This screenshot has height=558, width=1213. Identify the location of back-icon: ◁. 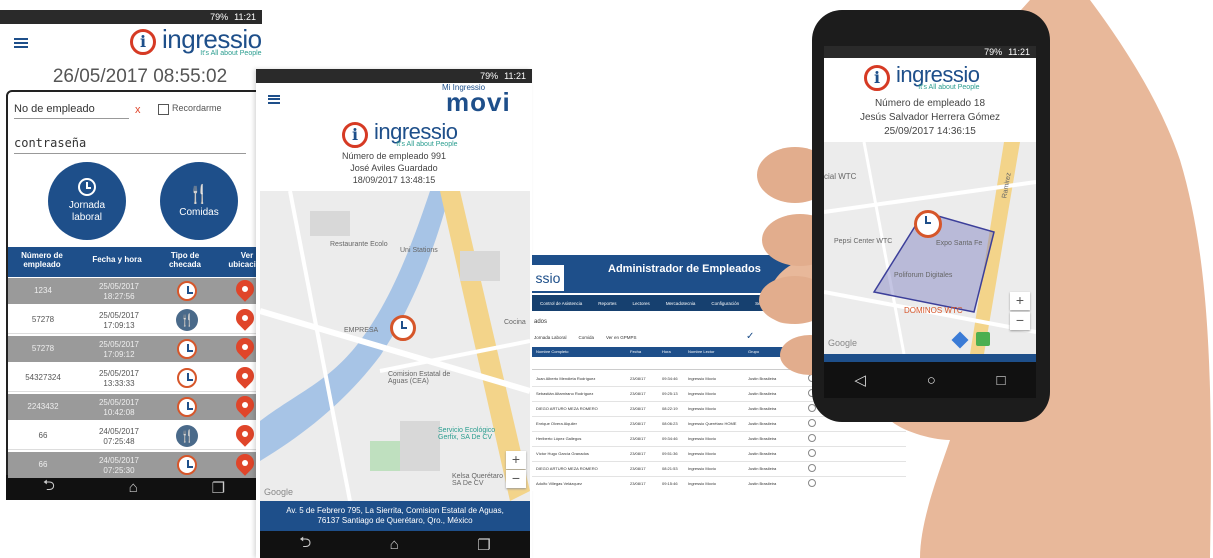
(860, 380).